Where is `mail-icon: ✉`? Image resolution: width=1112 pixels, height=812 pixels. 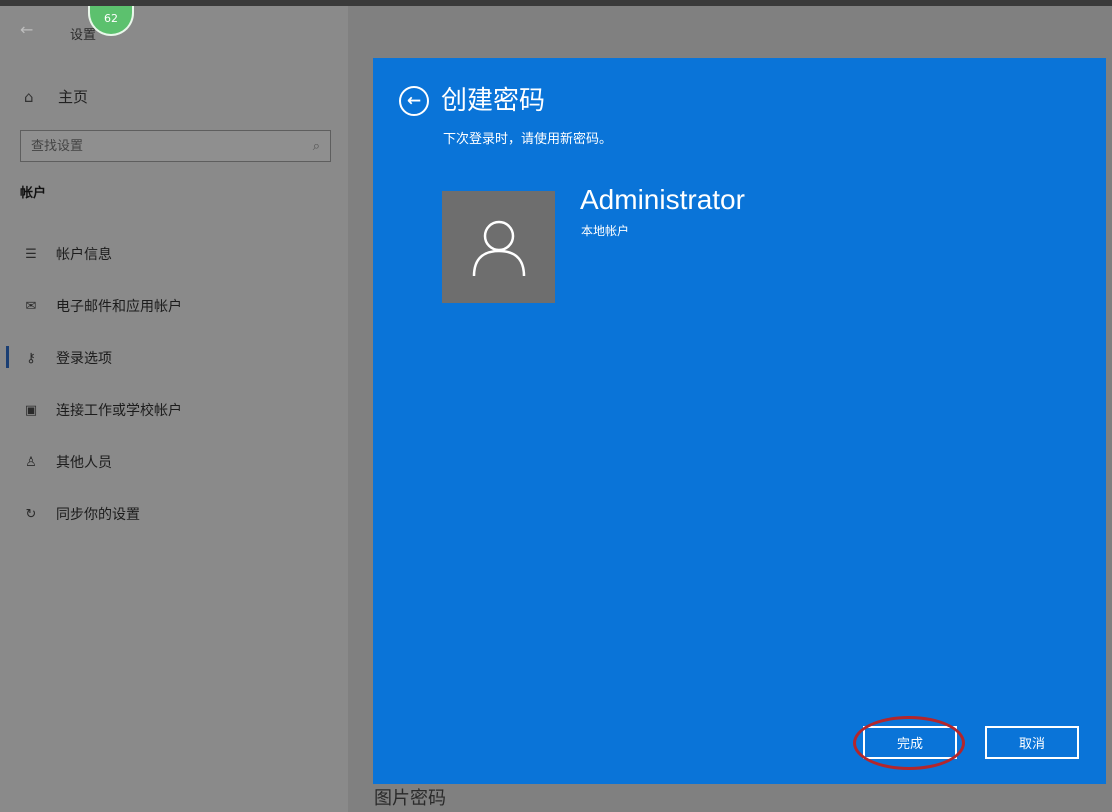 mail-icon: ✉ is located at coordinates (31, 306).